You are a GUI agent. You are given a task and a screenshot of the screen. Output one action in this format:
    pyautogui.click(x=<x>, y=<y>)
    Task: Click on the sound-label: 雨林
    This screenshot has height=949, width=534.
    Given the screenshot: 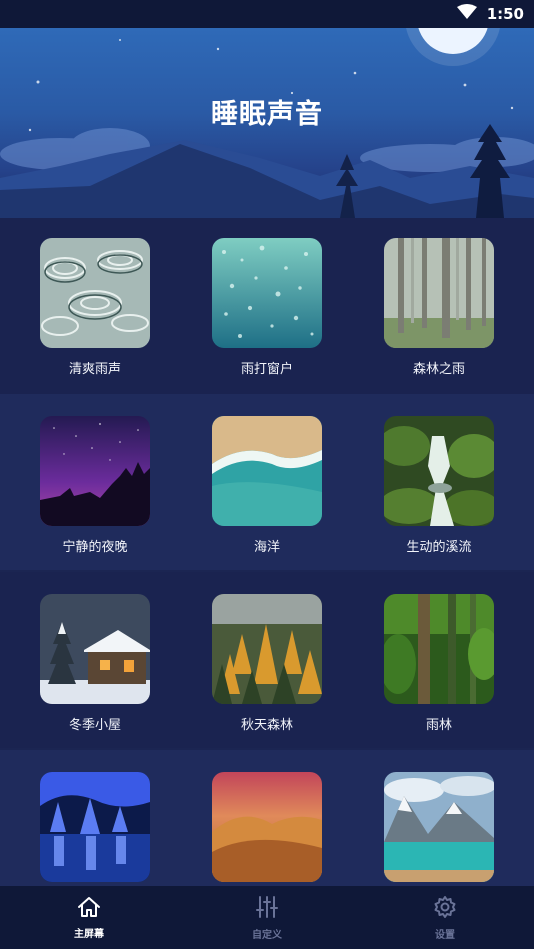 What is the action you would take?
    pyautogui.click(x=438, y=725)
    